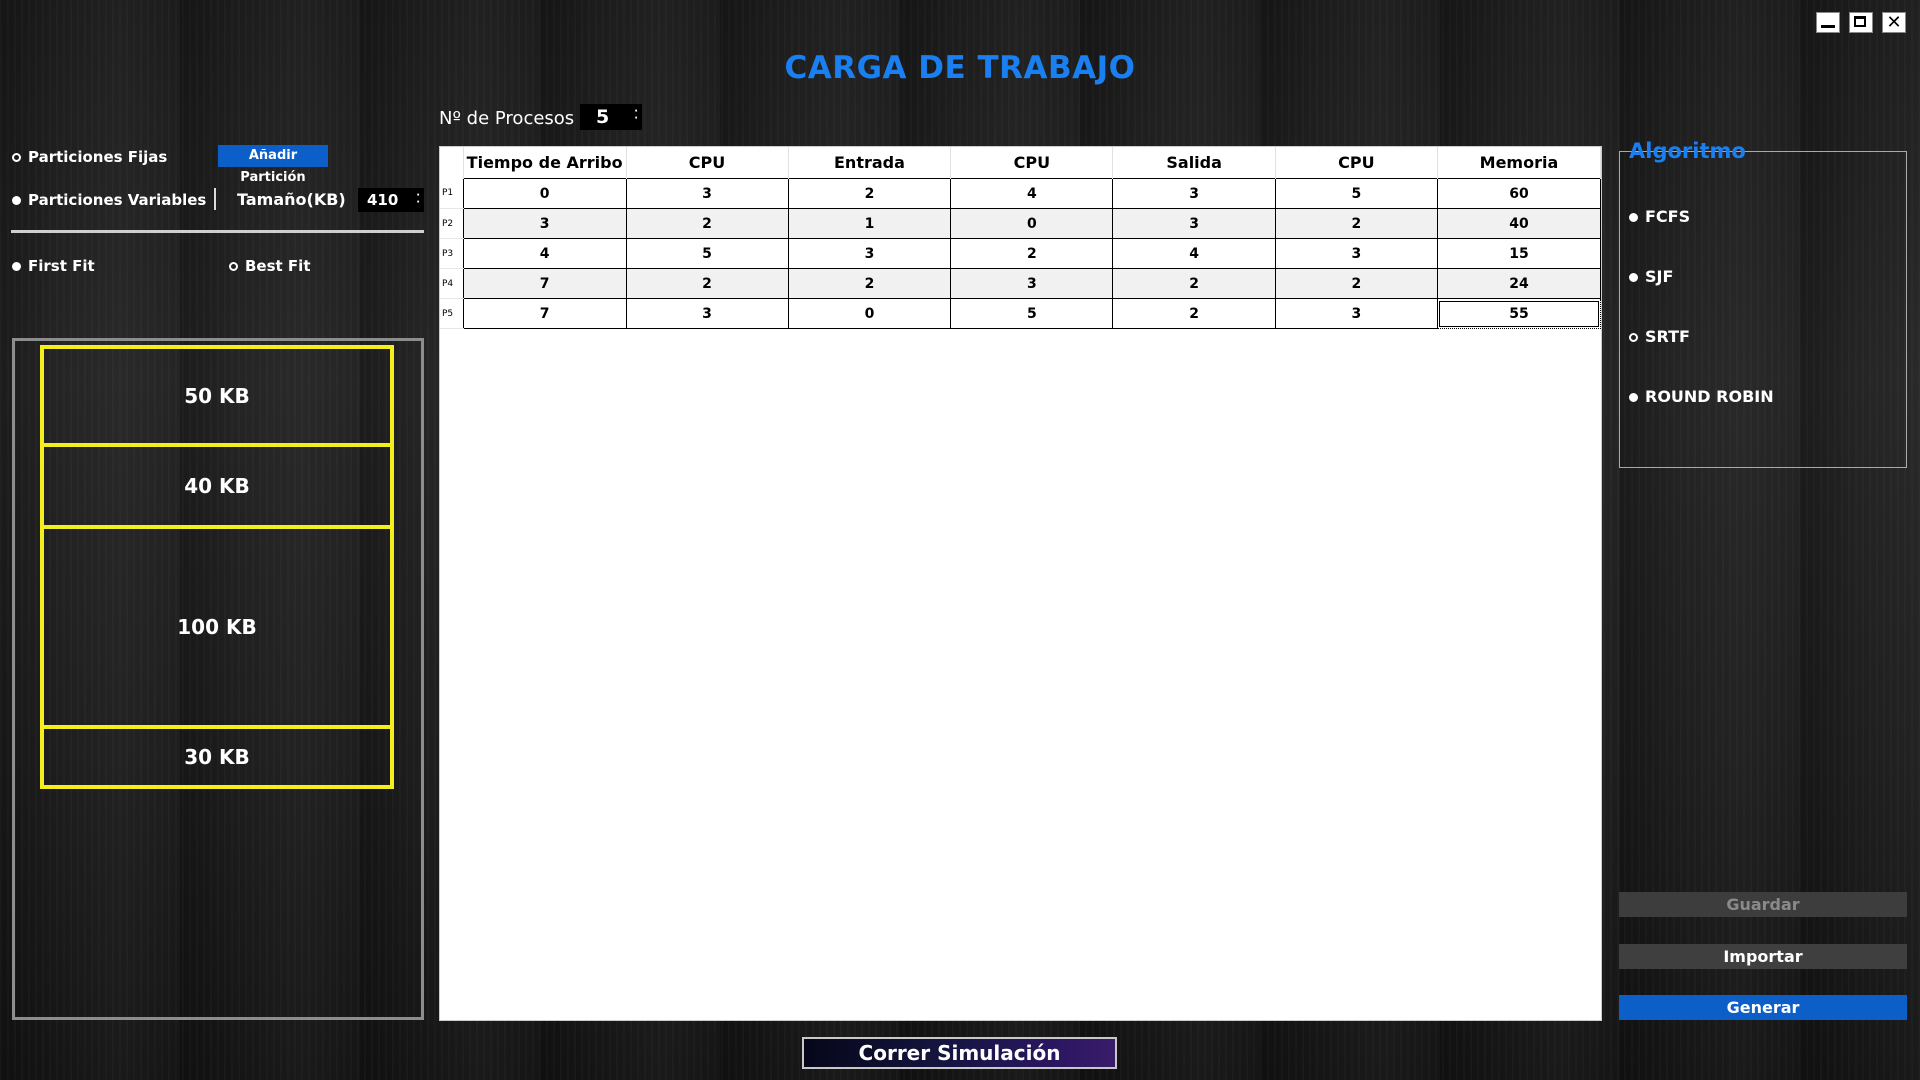 The height and width of the screenshot is (1080, 1920). I want to click on fcfs-label: FCFS, so click(1668, 216).